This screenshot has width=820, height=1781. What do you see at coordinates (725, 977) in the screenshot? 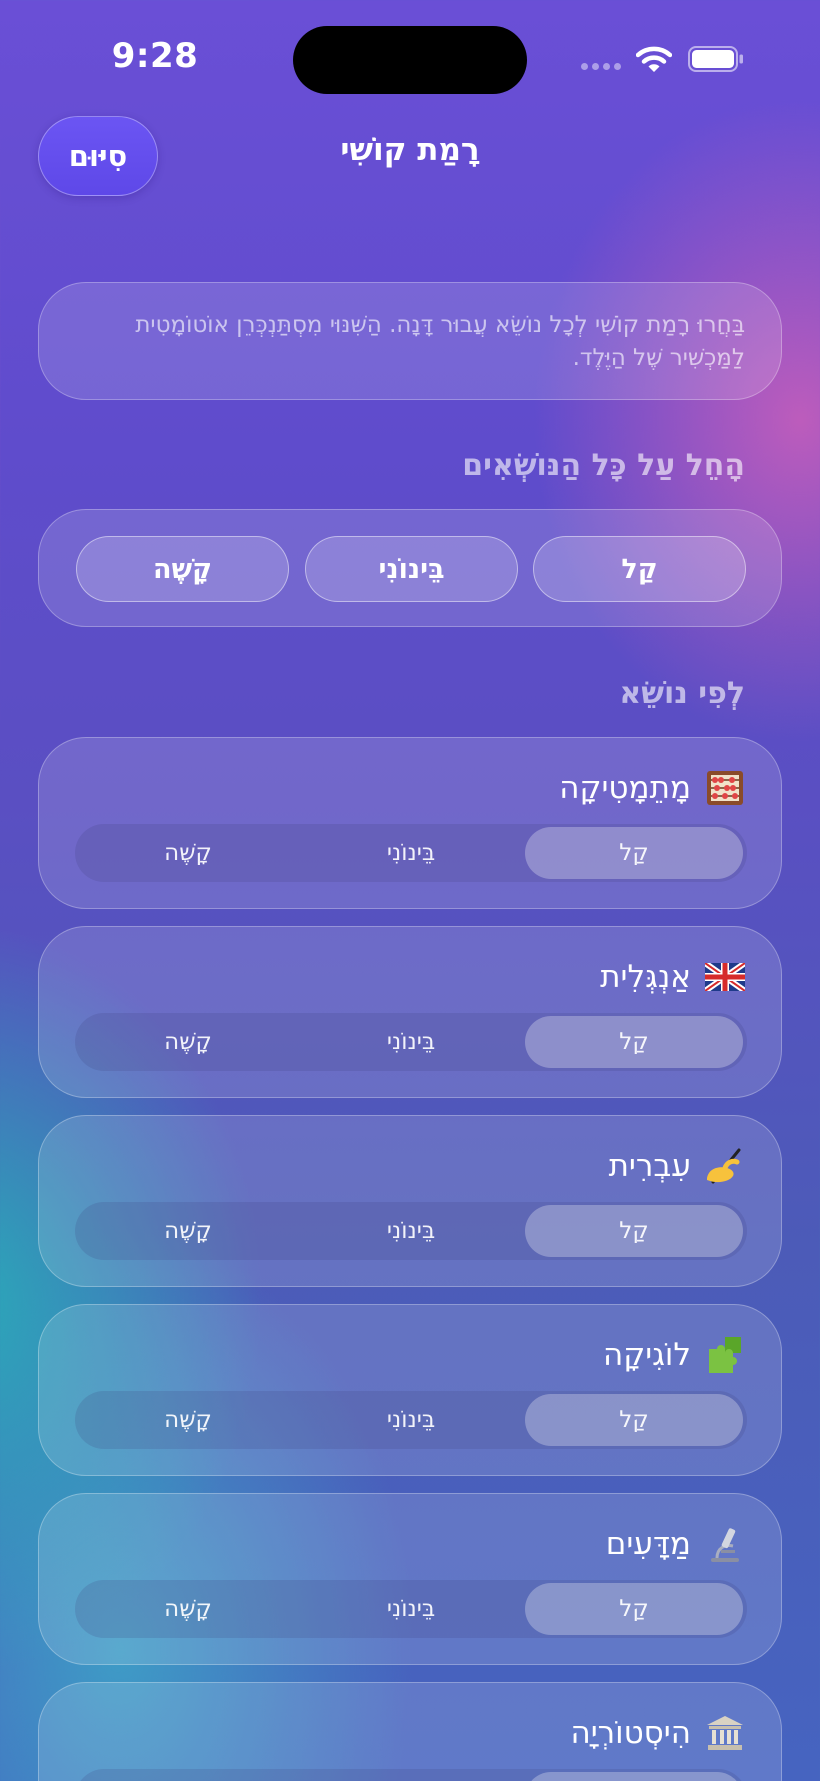
I see `uk-flag-icon` at bounding box center [725, 977].